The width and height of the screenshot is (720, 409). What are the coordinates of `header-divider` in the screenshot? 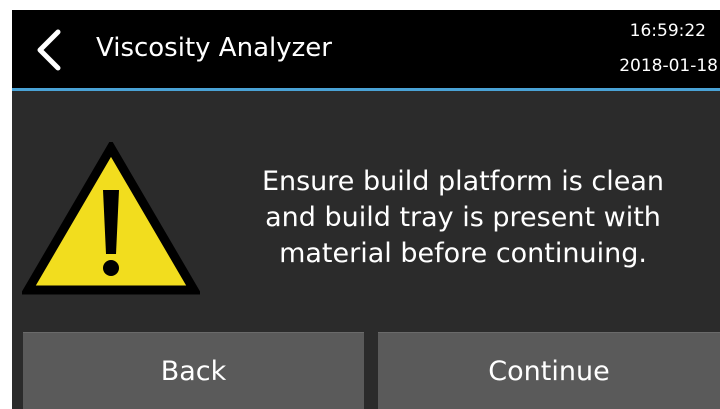 It's located at (366, 89).